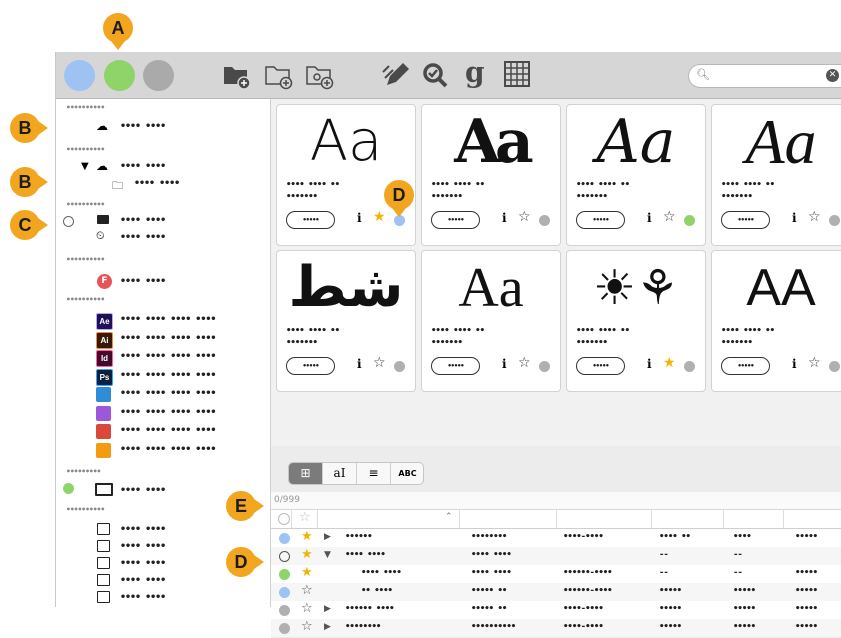 This screenshot has width=841, height=638. What do you see at coordinates (764, 76) in the screenshot?
I see `search-input: 🔍︎ ✕` at bounding box center [764, 76].